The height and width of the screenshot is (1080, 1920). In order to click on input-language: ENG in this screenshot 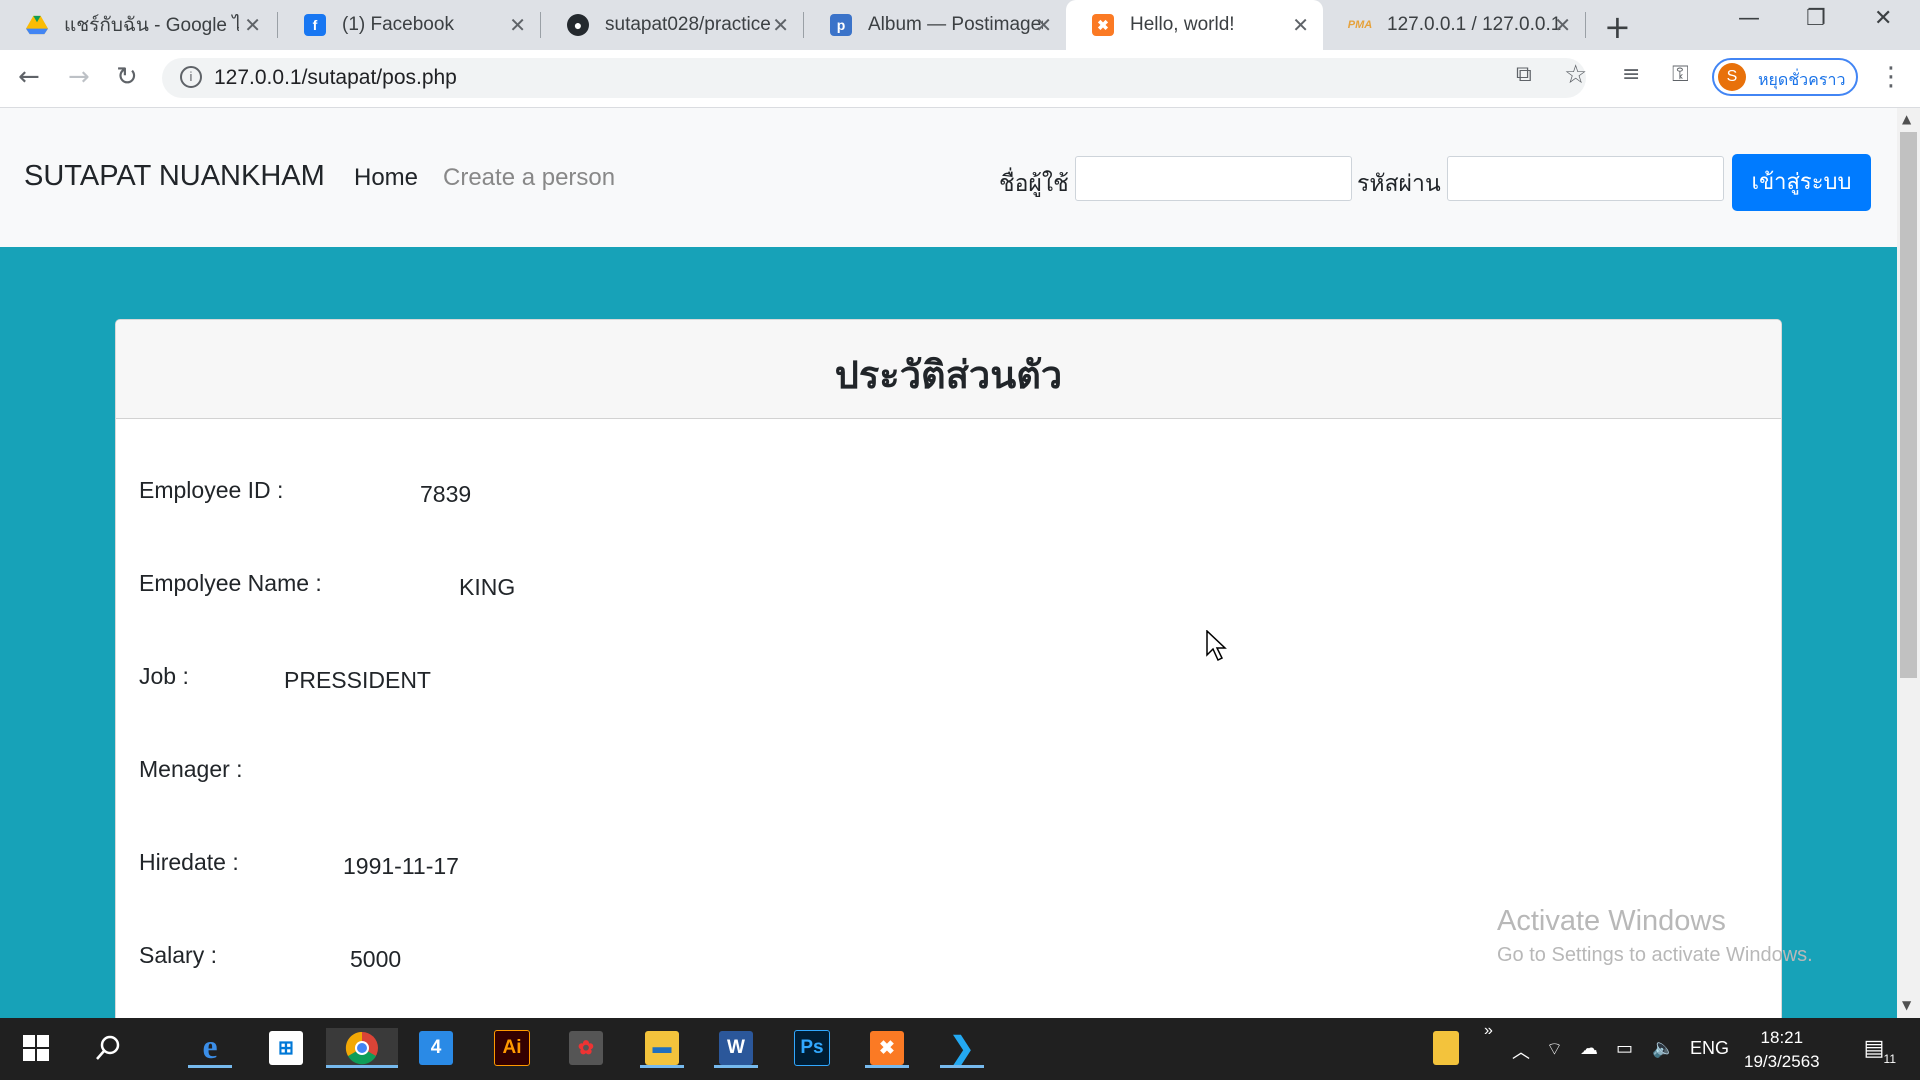, I will do `click(1709, 1048)`.